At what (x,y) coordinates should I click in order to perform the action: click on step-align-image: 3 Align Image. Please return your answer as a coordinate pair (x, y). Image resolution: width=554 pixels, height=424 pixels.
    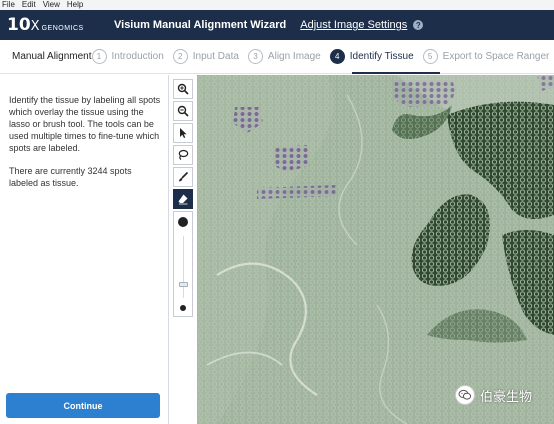
    Looking at the image, I should click on (284, 56).